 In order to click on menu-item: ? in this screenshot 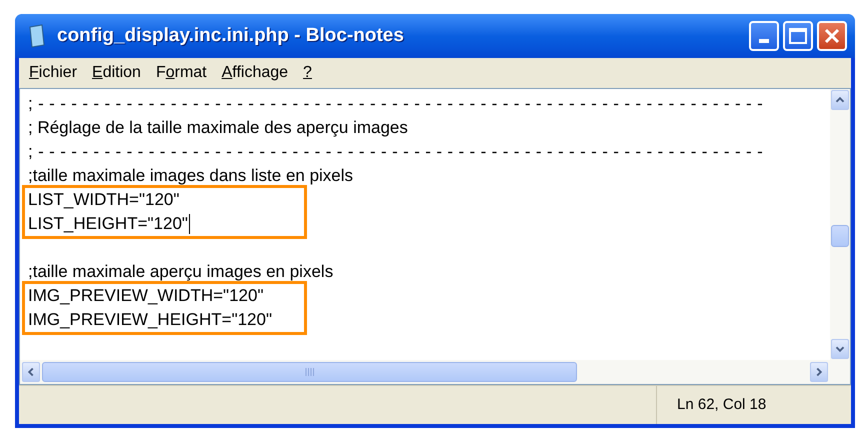, I will do `click(307, 73)`.